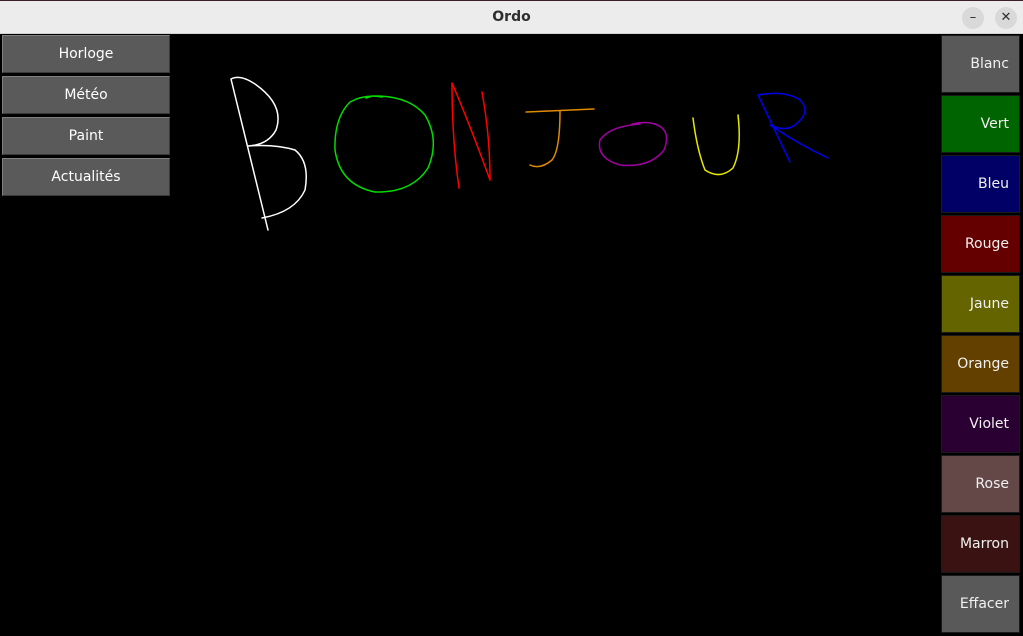  What do you see at coordinates (86, 136) in the screenshot?
I see `menu-button-paint: Paint` at bounding box center [86, 136].